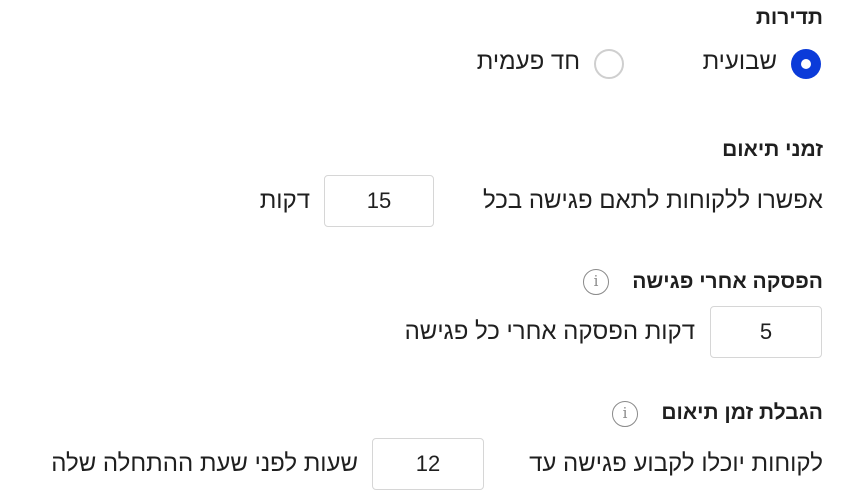  I want to click on scheduling-limit-heading: הגבלת זמן תיאום, so click(742, 412).